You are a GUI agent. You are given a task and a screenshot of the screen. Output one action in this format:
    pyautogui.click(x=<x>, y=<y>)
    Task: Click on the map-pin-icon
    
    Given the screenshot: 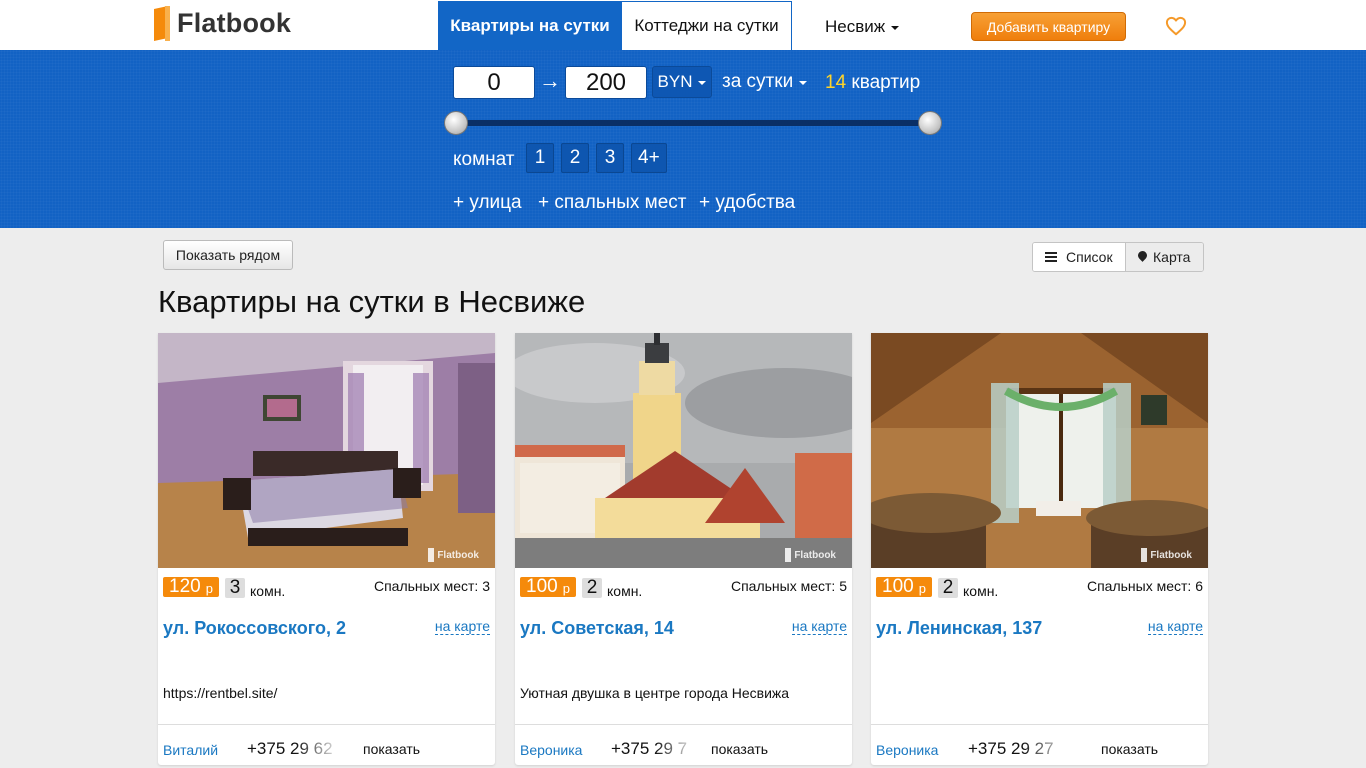 What is the action you would take?
    pyautogui.click(x=1142, y=257)
    